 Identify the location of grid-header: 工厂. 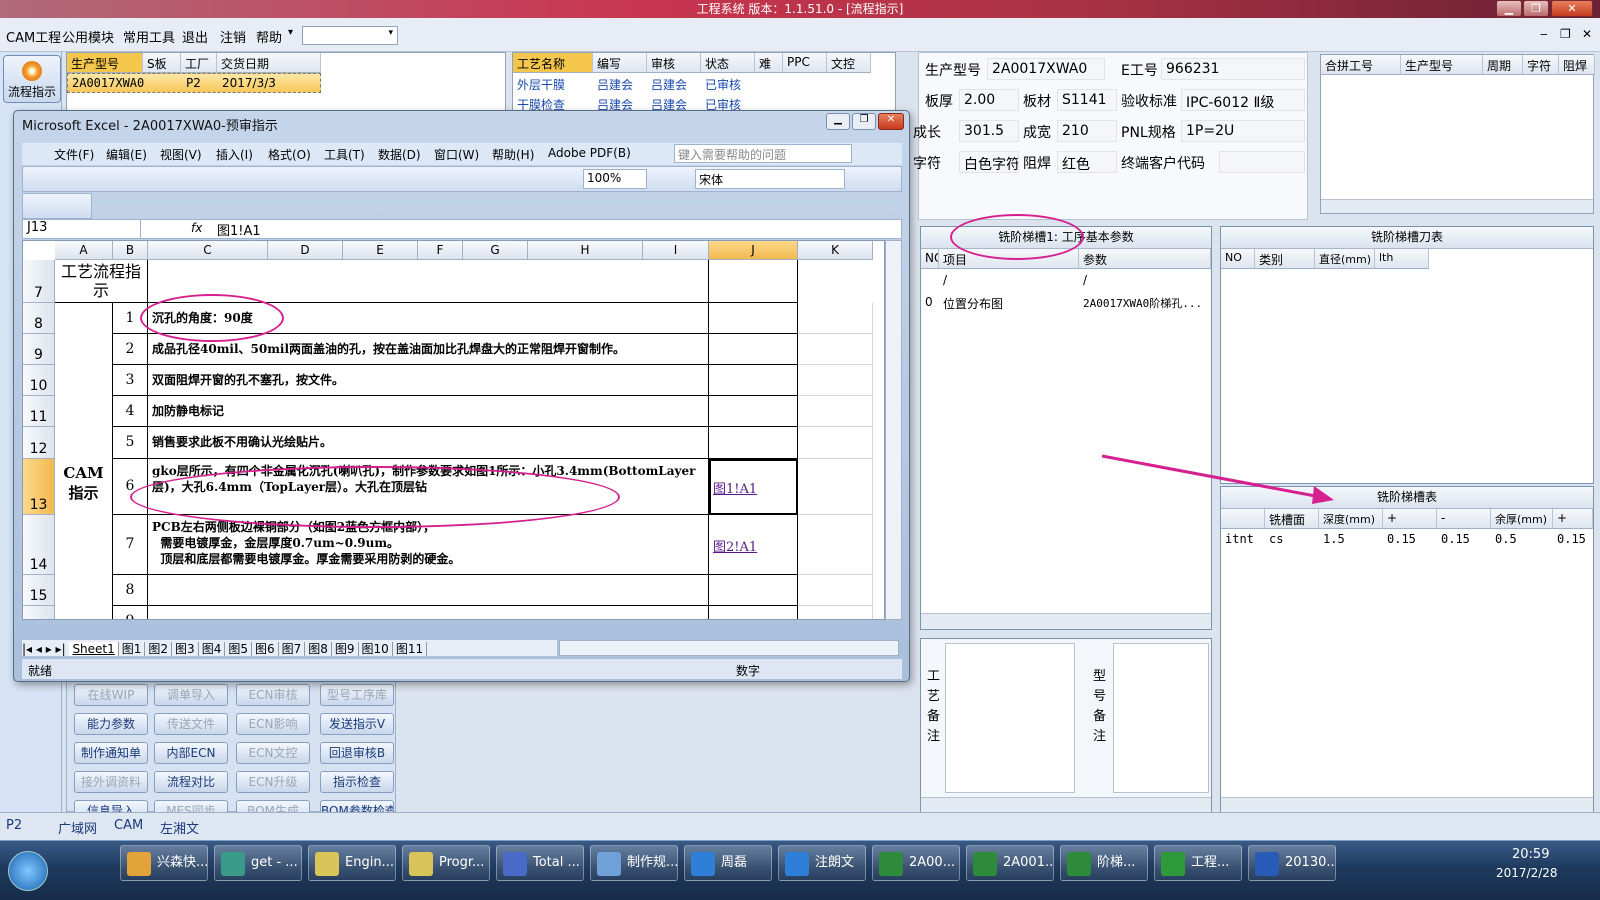
(199, 63).